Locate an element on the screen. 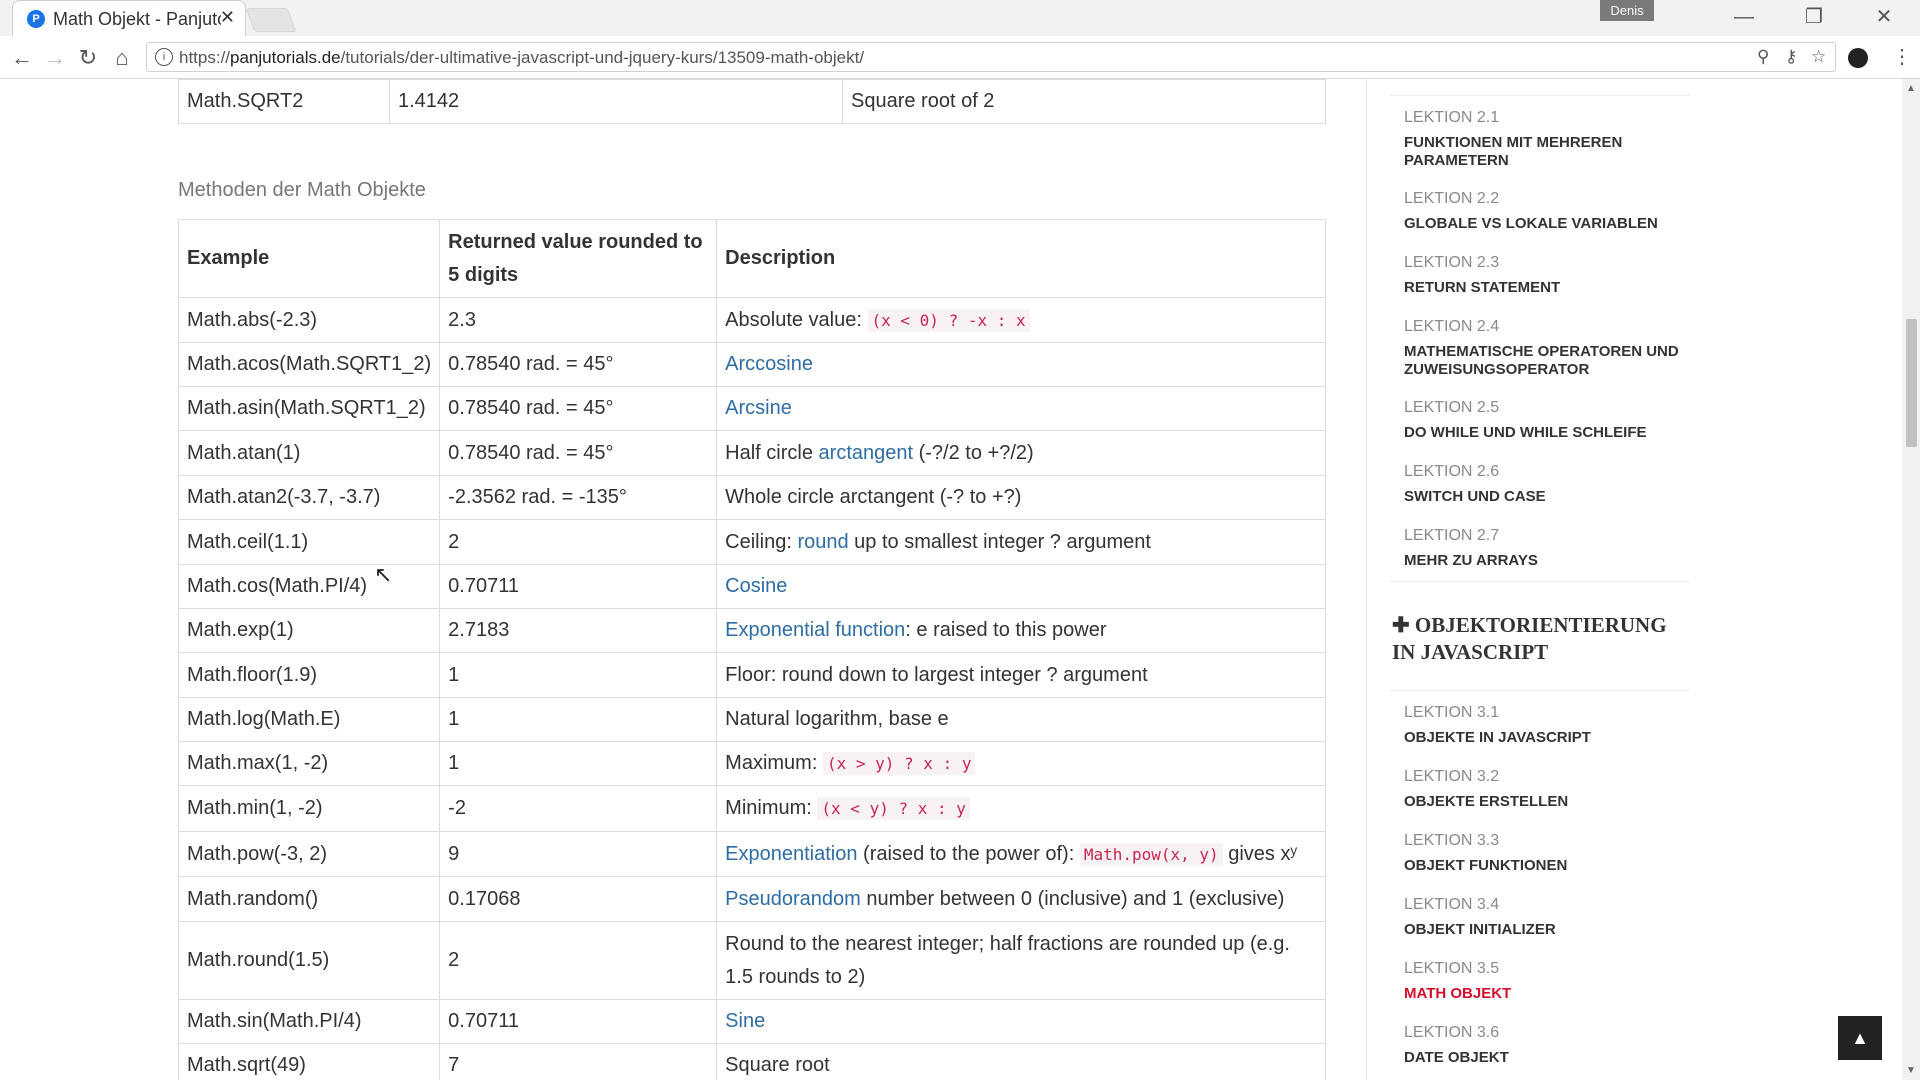 This screenshot has height=1080, width=1920. lesson-link: LEKTION 2.3 RETURN STATEMENT is located at coordinates (1482, 275).